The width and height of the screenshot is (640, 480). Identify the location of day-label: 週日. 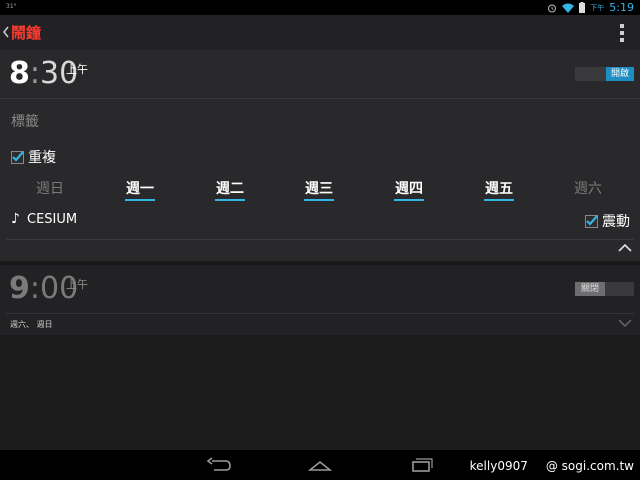
(50, 189).